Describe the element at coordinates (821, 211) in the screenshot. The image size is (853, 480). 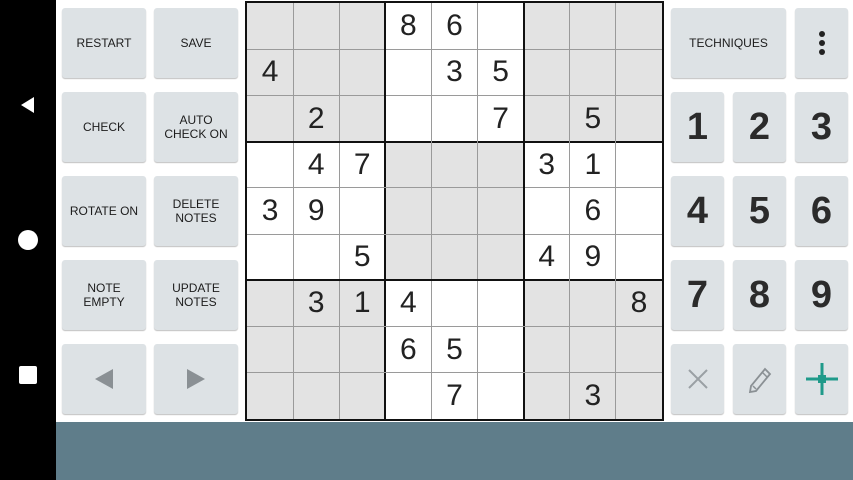
I see `number-button-6: 6` at that location.